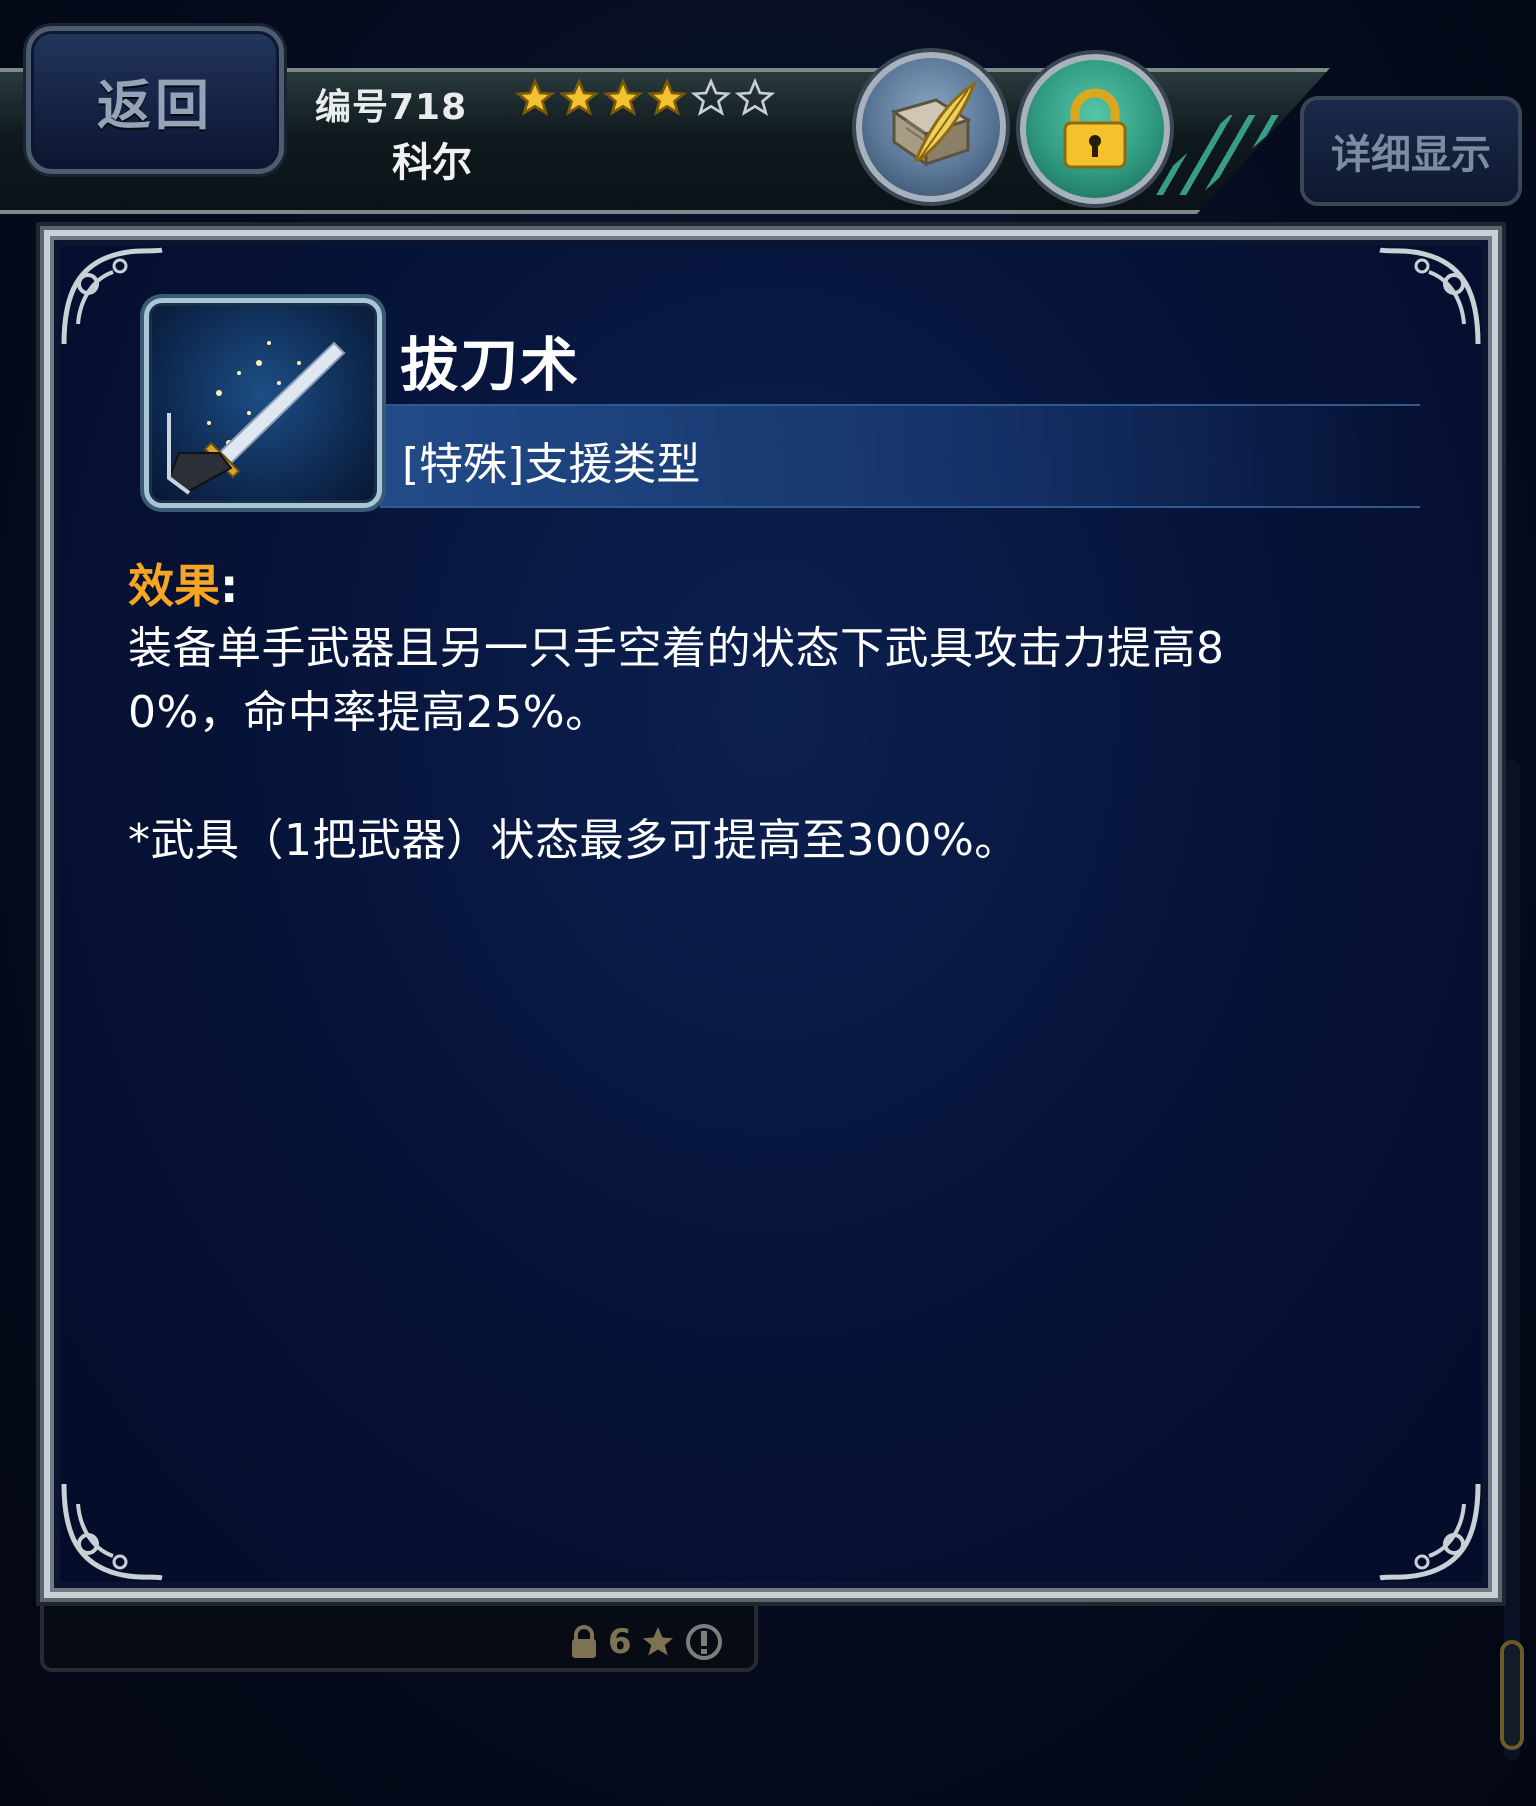 Image resolution: width=1536 pixels, height=1806 pixels. Describe the element at coordinates (676, 648) in the screenshot. I see `effect-description-line-1: 装备单手武器且另一只手空着的状态下武具攻击力提高8` at that location.